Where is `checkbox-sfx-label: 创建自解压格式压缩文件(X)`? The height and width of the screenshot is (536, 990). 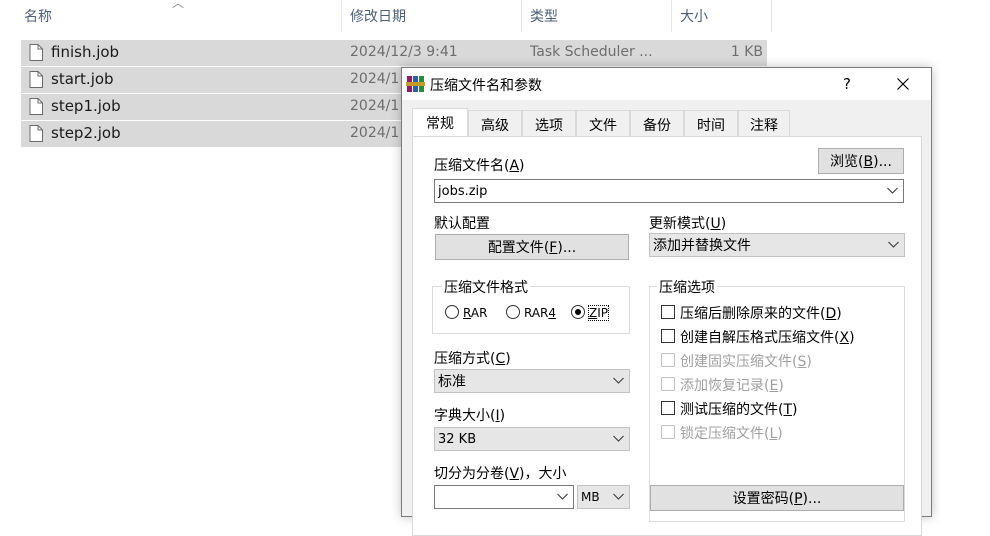
checkbox-sfx-label: 创建自解压格式压缩文件(X) is located at coordinates (767, 337).